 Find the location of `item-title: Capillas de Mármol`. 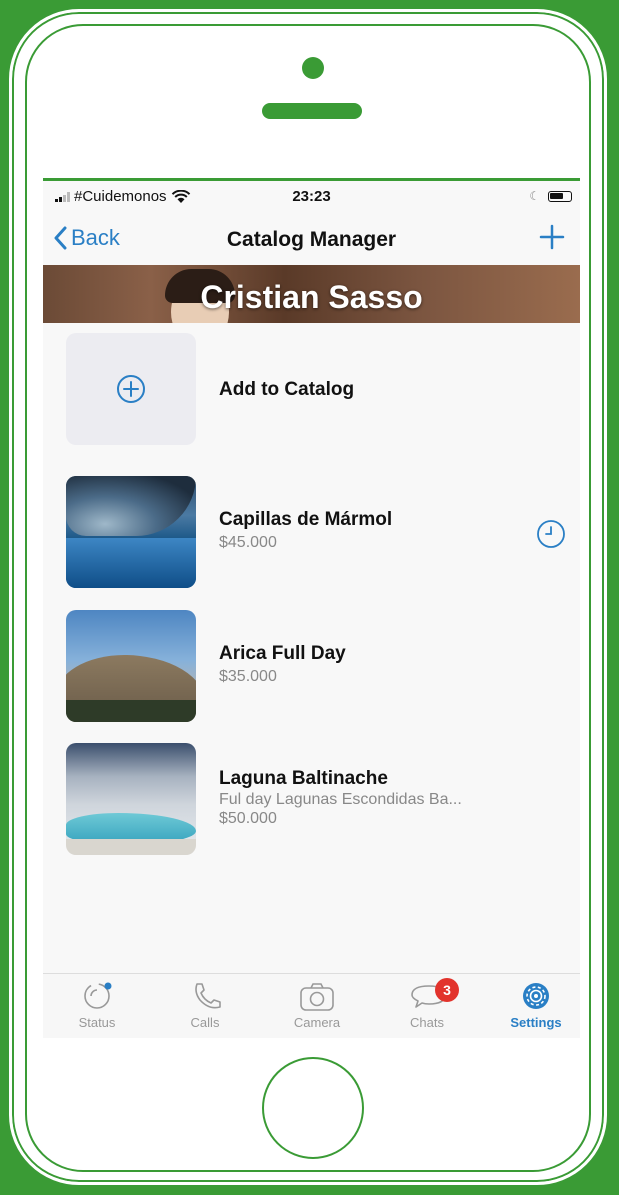

item-title: Capillas de Mármol is located at coordinates (306, 519).